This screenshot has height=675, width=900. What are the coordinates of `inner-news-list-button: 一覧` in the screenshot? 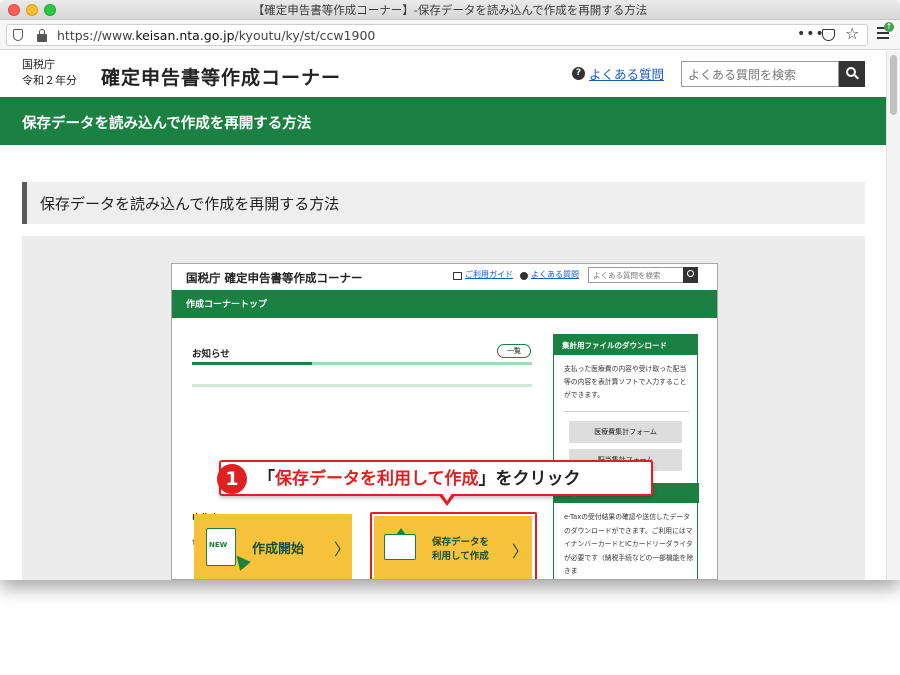 It's located at (514, 351).